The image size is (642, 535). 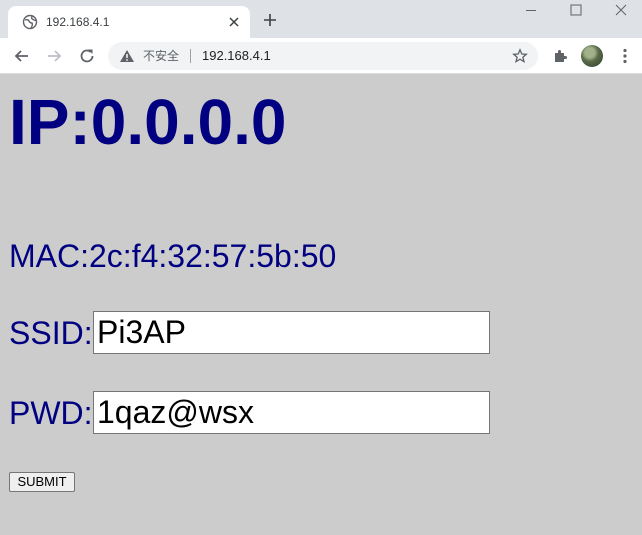 What do you see at coordinates (620, 11) in the screenshot?
I see `window-close-icon` at bounding box center [620, 11].